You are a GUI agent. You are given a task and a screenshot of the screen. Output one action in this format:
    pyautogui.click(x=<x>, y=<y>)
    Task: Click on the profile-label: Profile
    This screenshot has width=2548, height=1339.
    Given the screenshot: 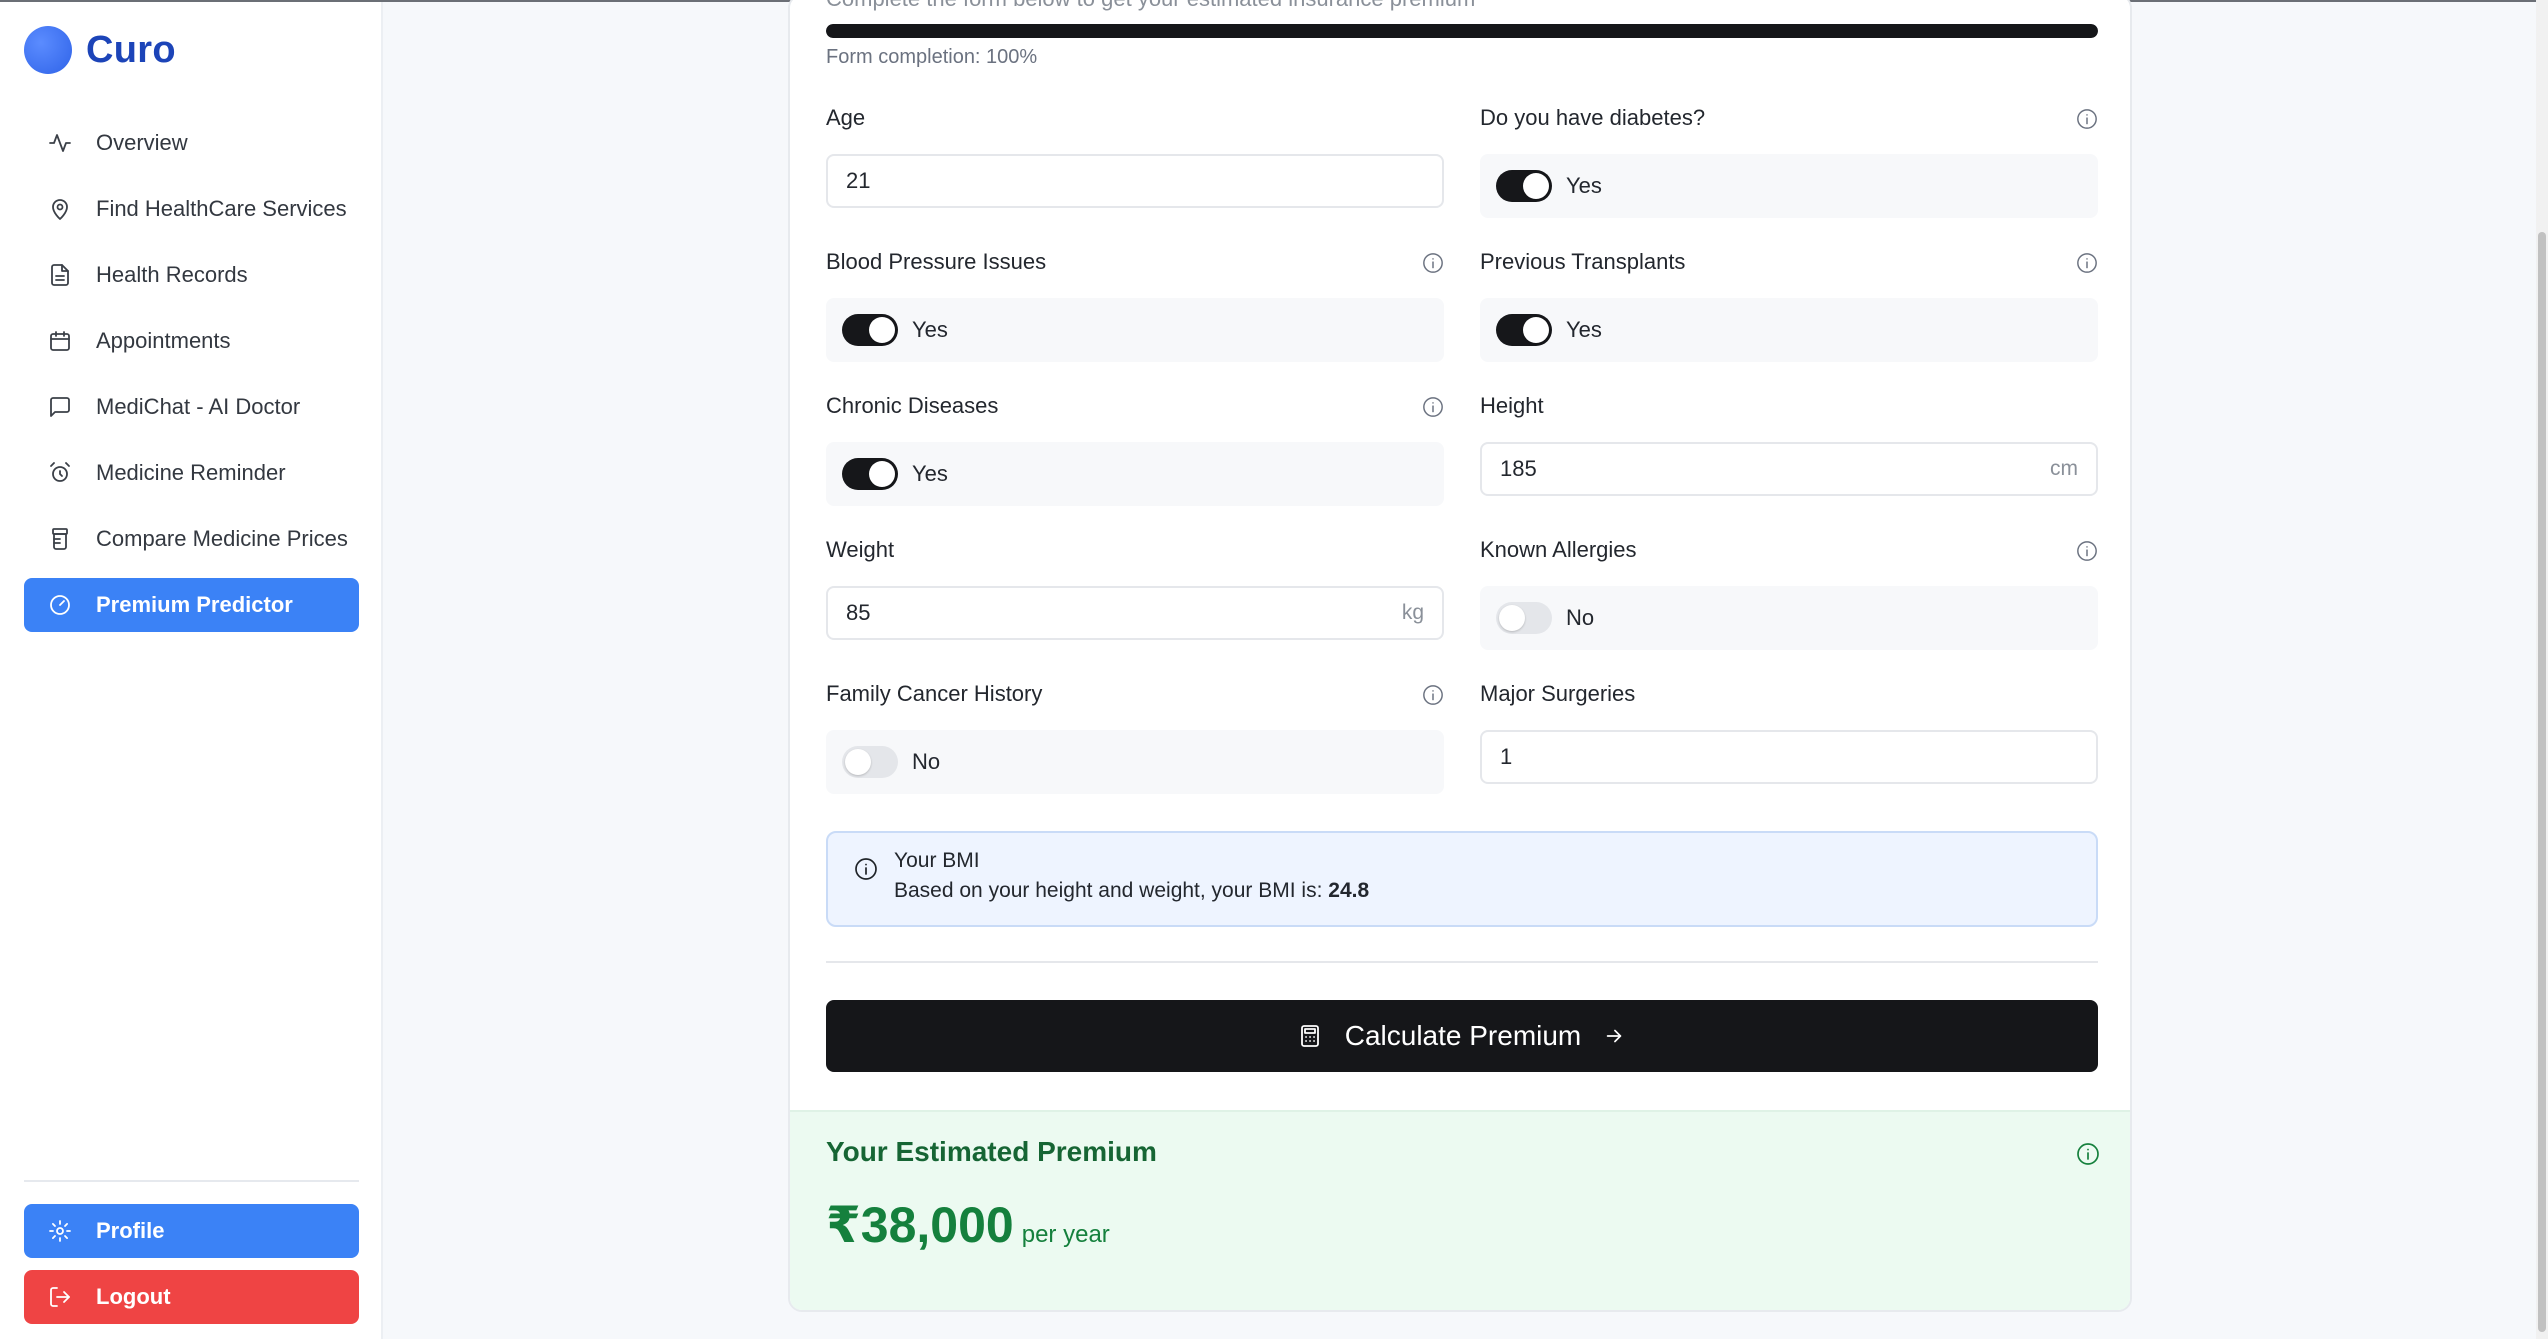 What is the action you would take?
    pyautogui.click(x=130, y=1230)
    